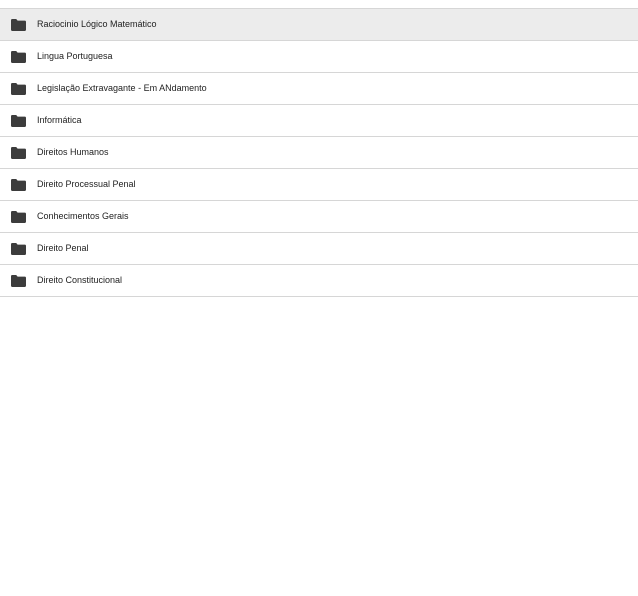 This screenshot has width=638, height=596. What do you see at coordinates (319, 217) in the screenshot?
I see `folder-item-conhecimentos-gerais: Conhecimentos Gerais` at bounding box center [319, 217].